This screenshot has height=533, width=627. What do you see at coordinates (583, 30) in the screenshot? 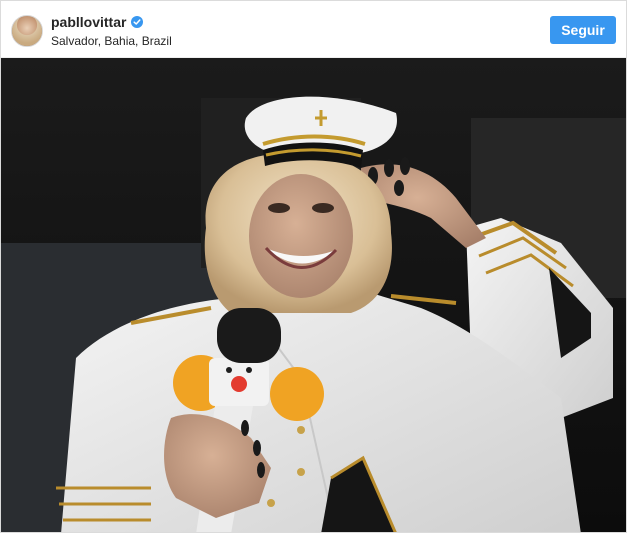
I see `follow-button: Seguir` at bounding box center [583, 30].